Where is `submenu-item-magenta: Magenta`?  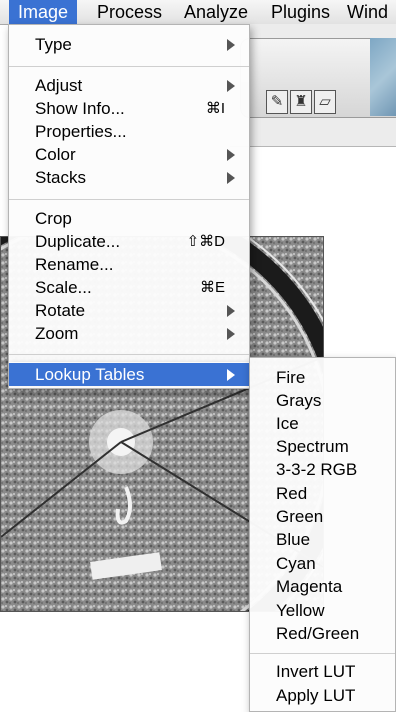
submenu-item-magenta: Magenta is located at coordinates (322, 586).